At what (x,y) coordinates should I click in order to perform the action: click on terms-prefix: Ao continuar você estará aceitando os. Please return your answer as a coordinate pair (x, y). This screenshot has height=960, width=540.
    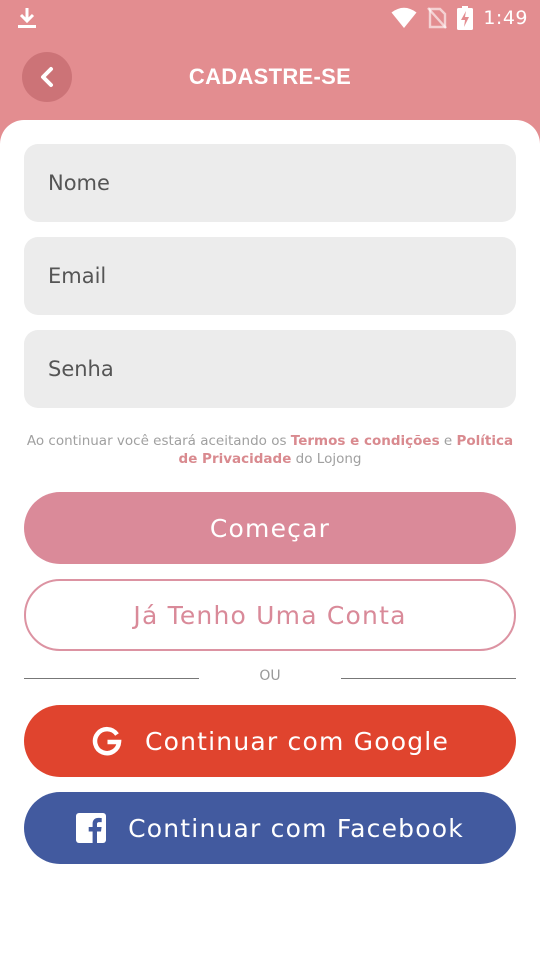
    Looking at the image, I should click on (158, 441).